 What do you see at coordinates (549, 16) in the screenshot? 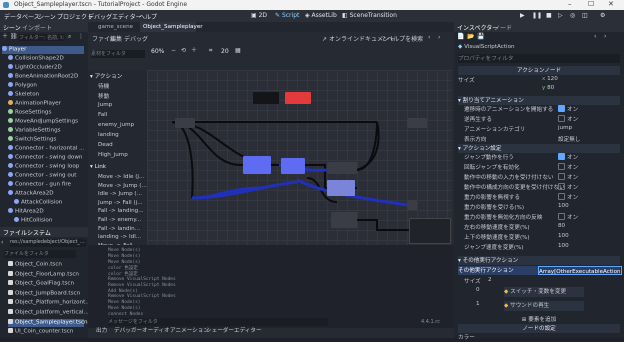
I see `stop-icon: ■` at bounding box center [549, 16].